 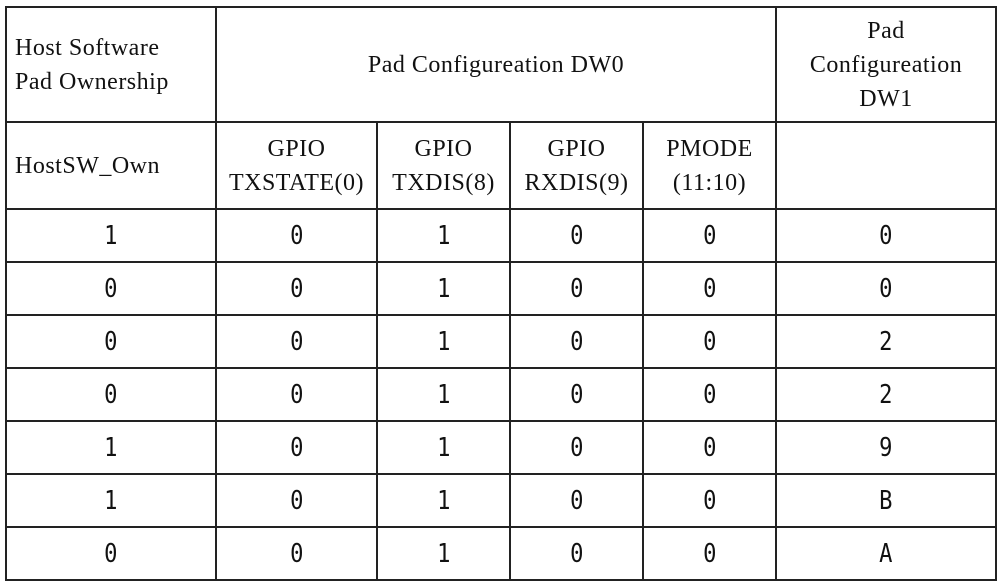 I want to click on header-line: Pad, so click(x=886, y=30).